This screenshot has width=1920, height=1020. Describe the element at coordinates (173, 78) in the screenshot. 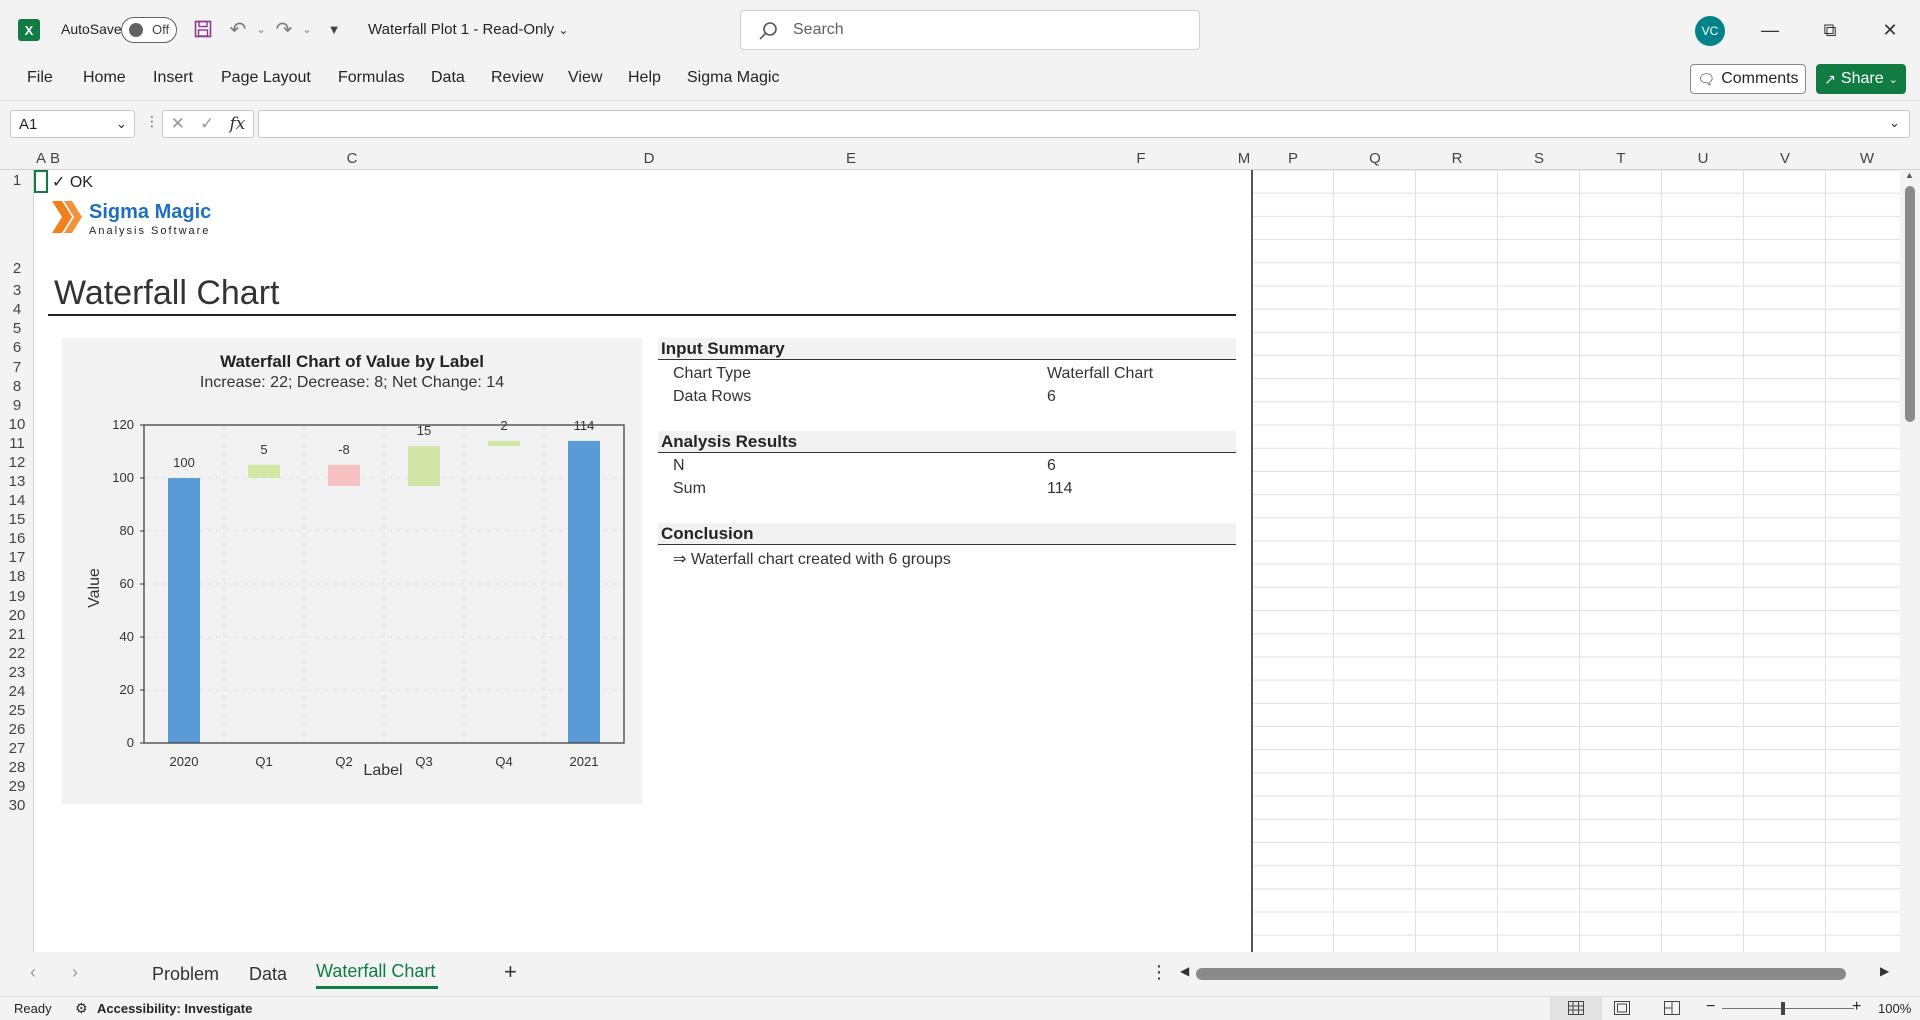

I see `tab-insert: Insert` at that location.